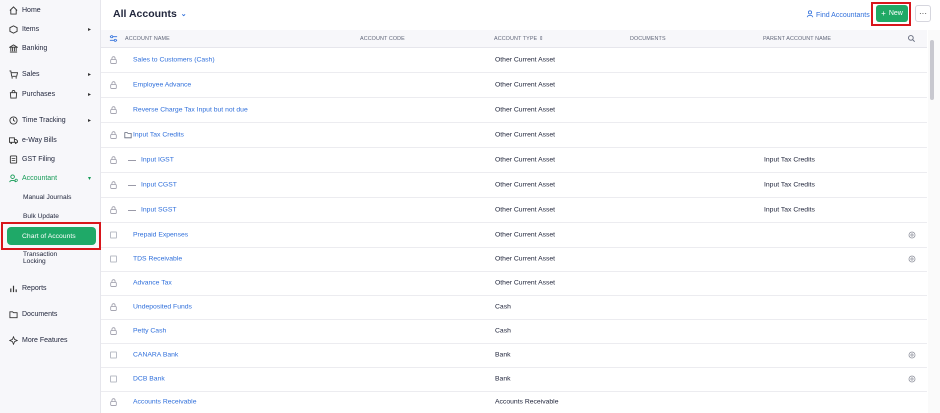 The width and height of the screenshot is (940, 413). Describe the element at coordinates (13, 178) in the screenshot. I see `accountant-icon` at that location.